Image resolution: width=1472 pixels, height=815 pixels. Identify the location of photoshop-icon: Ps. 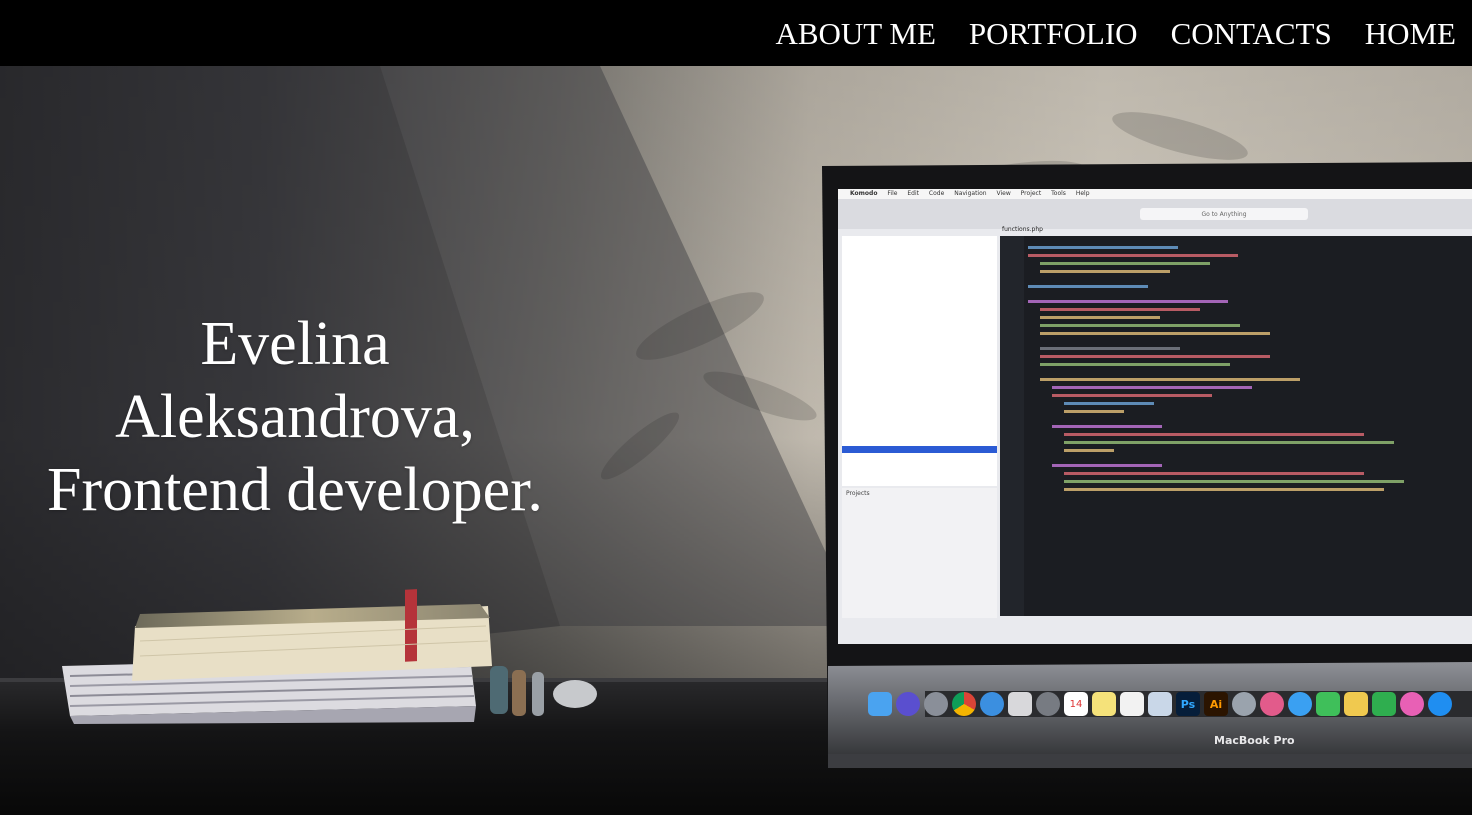
(1188, 704).